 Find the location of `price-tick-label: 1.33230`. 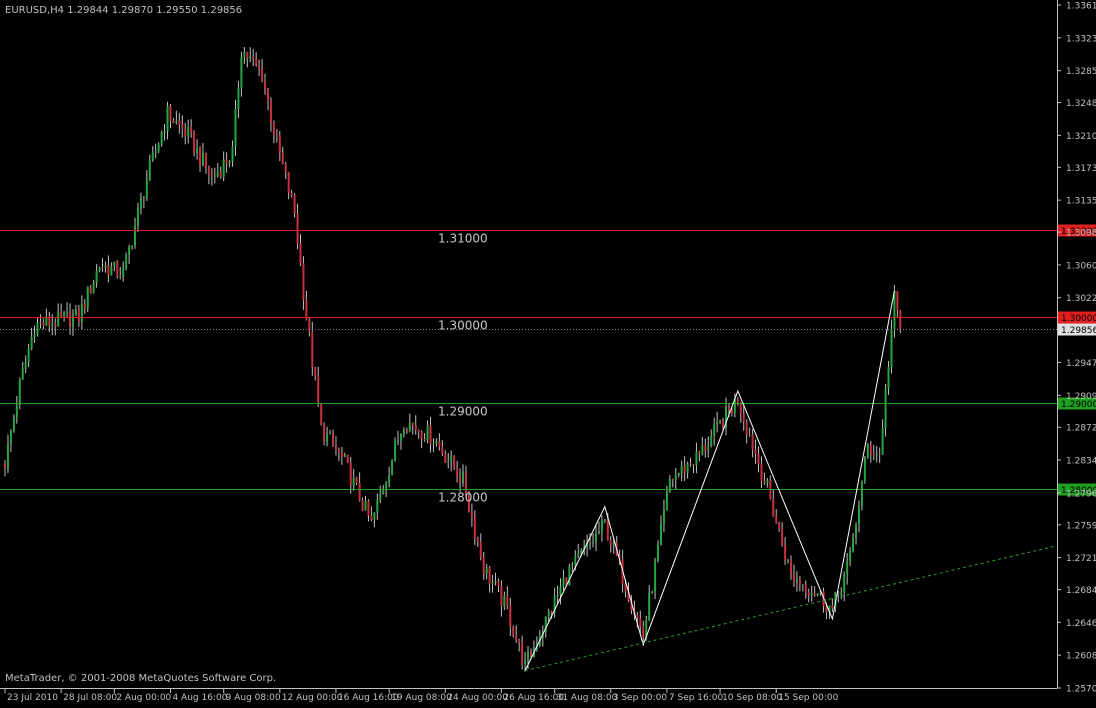

price-tick-label: 1.33230 is located at coordinates (1081, 39).